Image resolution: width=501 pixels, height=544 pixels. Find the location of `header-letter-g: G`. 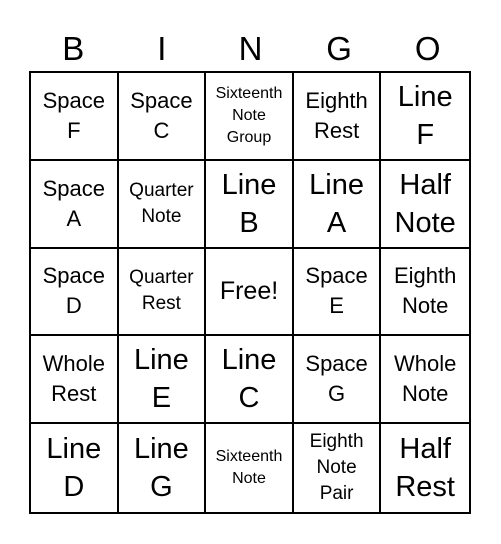

header-letter-g: G is located at coordinates (339, 48).